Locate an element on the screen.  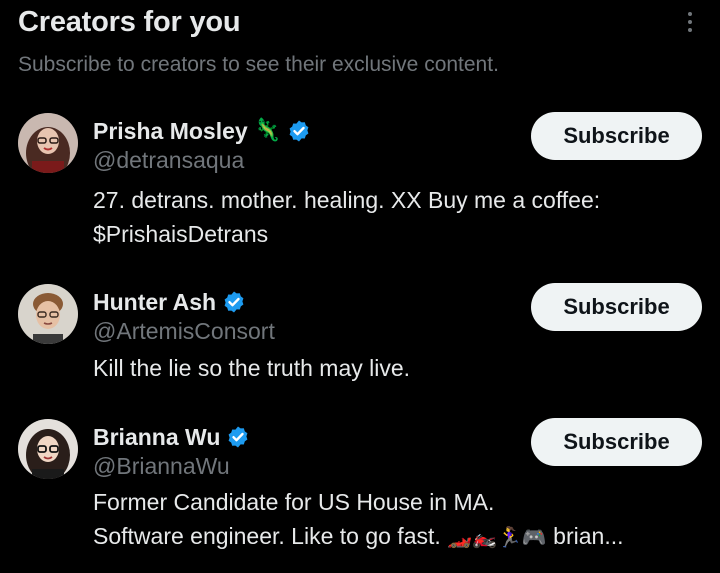
creator-bio: Kill the lie so the truth may live. is located at coordinates (398, 368).